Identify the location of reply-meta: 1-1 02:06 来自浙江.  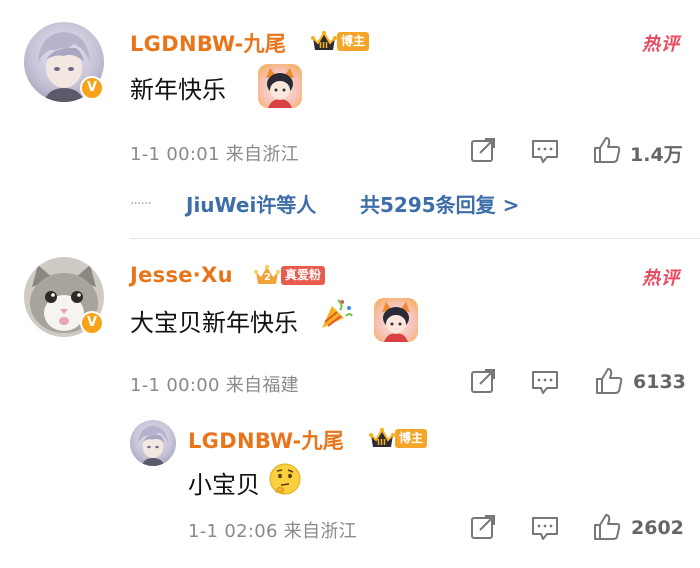
(272, 531).